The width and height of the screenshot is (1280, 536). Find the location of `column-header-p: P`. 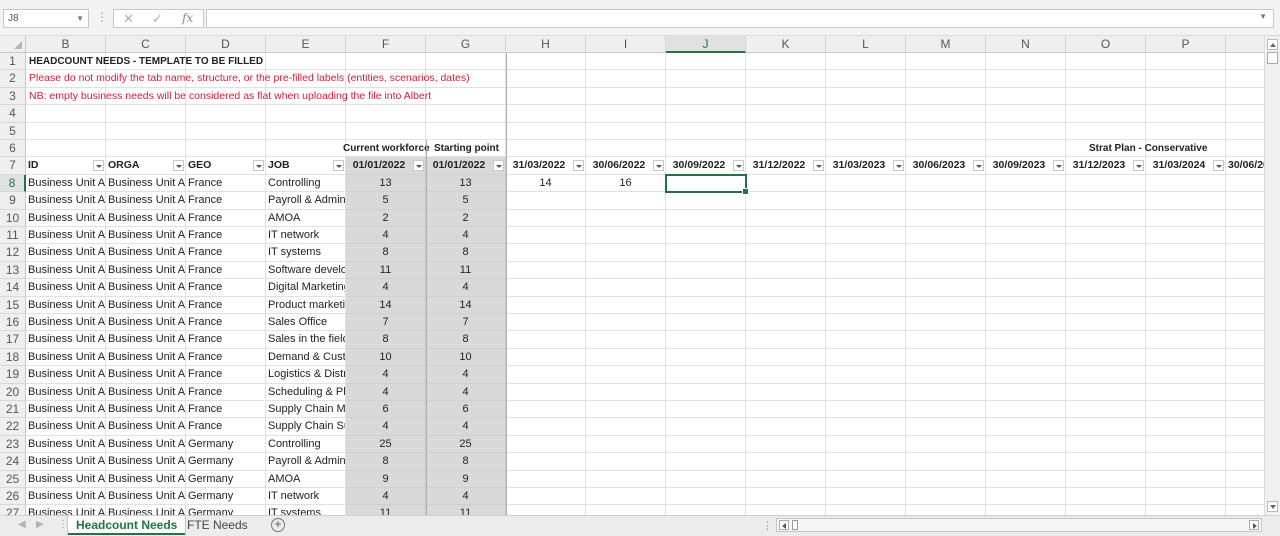

column-header-p: P is located at coordinates (1186, 44).